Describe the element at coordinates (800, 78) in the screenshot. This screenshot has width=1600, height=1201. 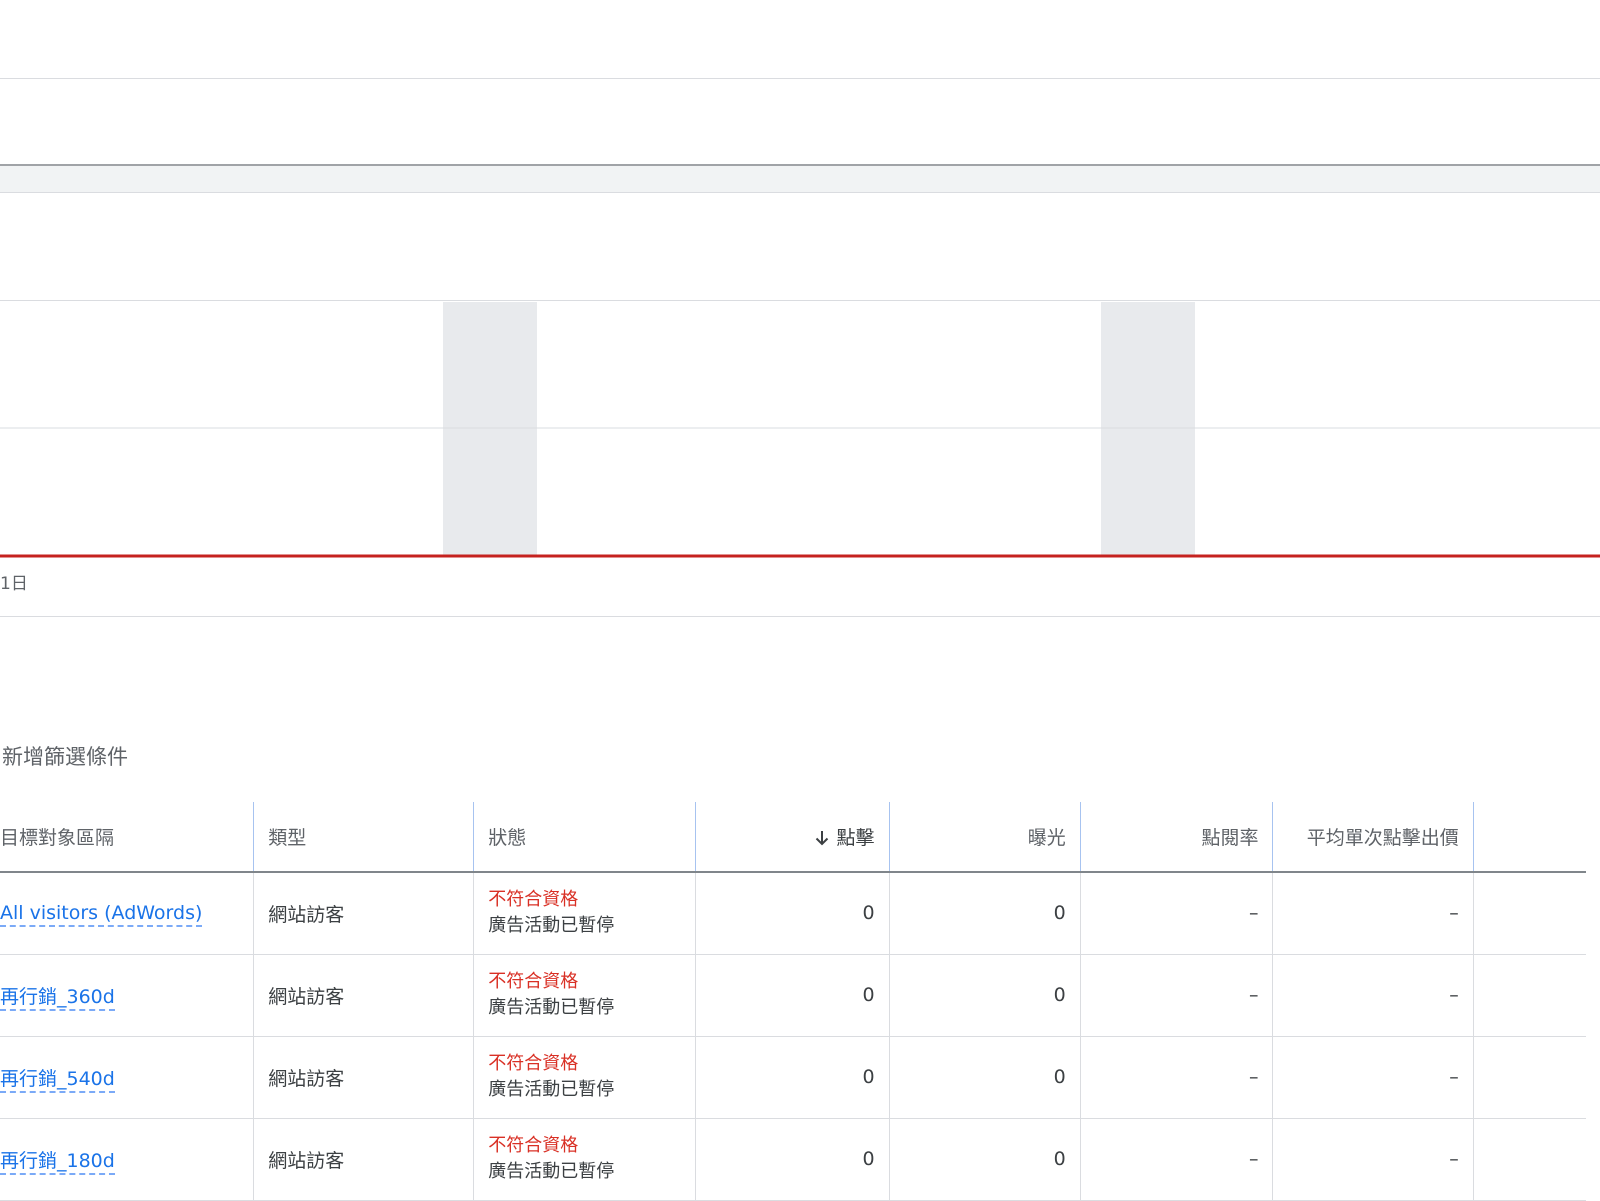
I see `top-divider` at that location.